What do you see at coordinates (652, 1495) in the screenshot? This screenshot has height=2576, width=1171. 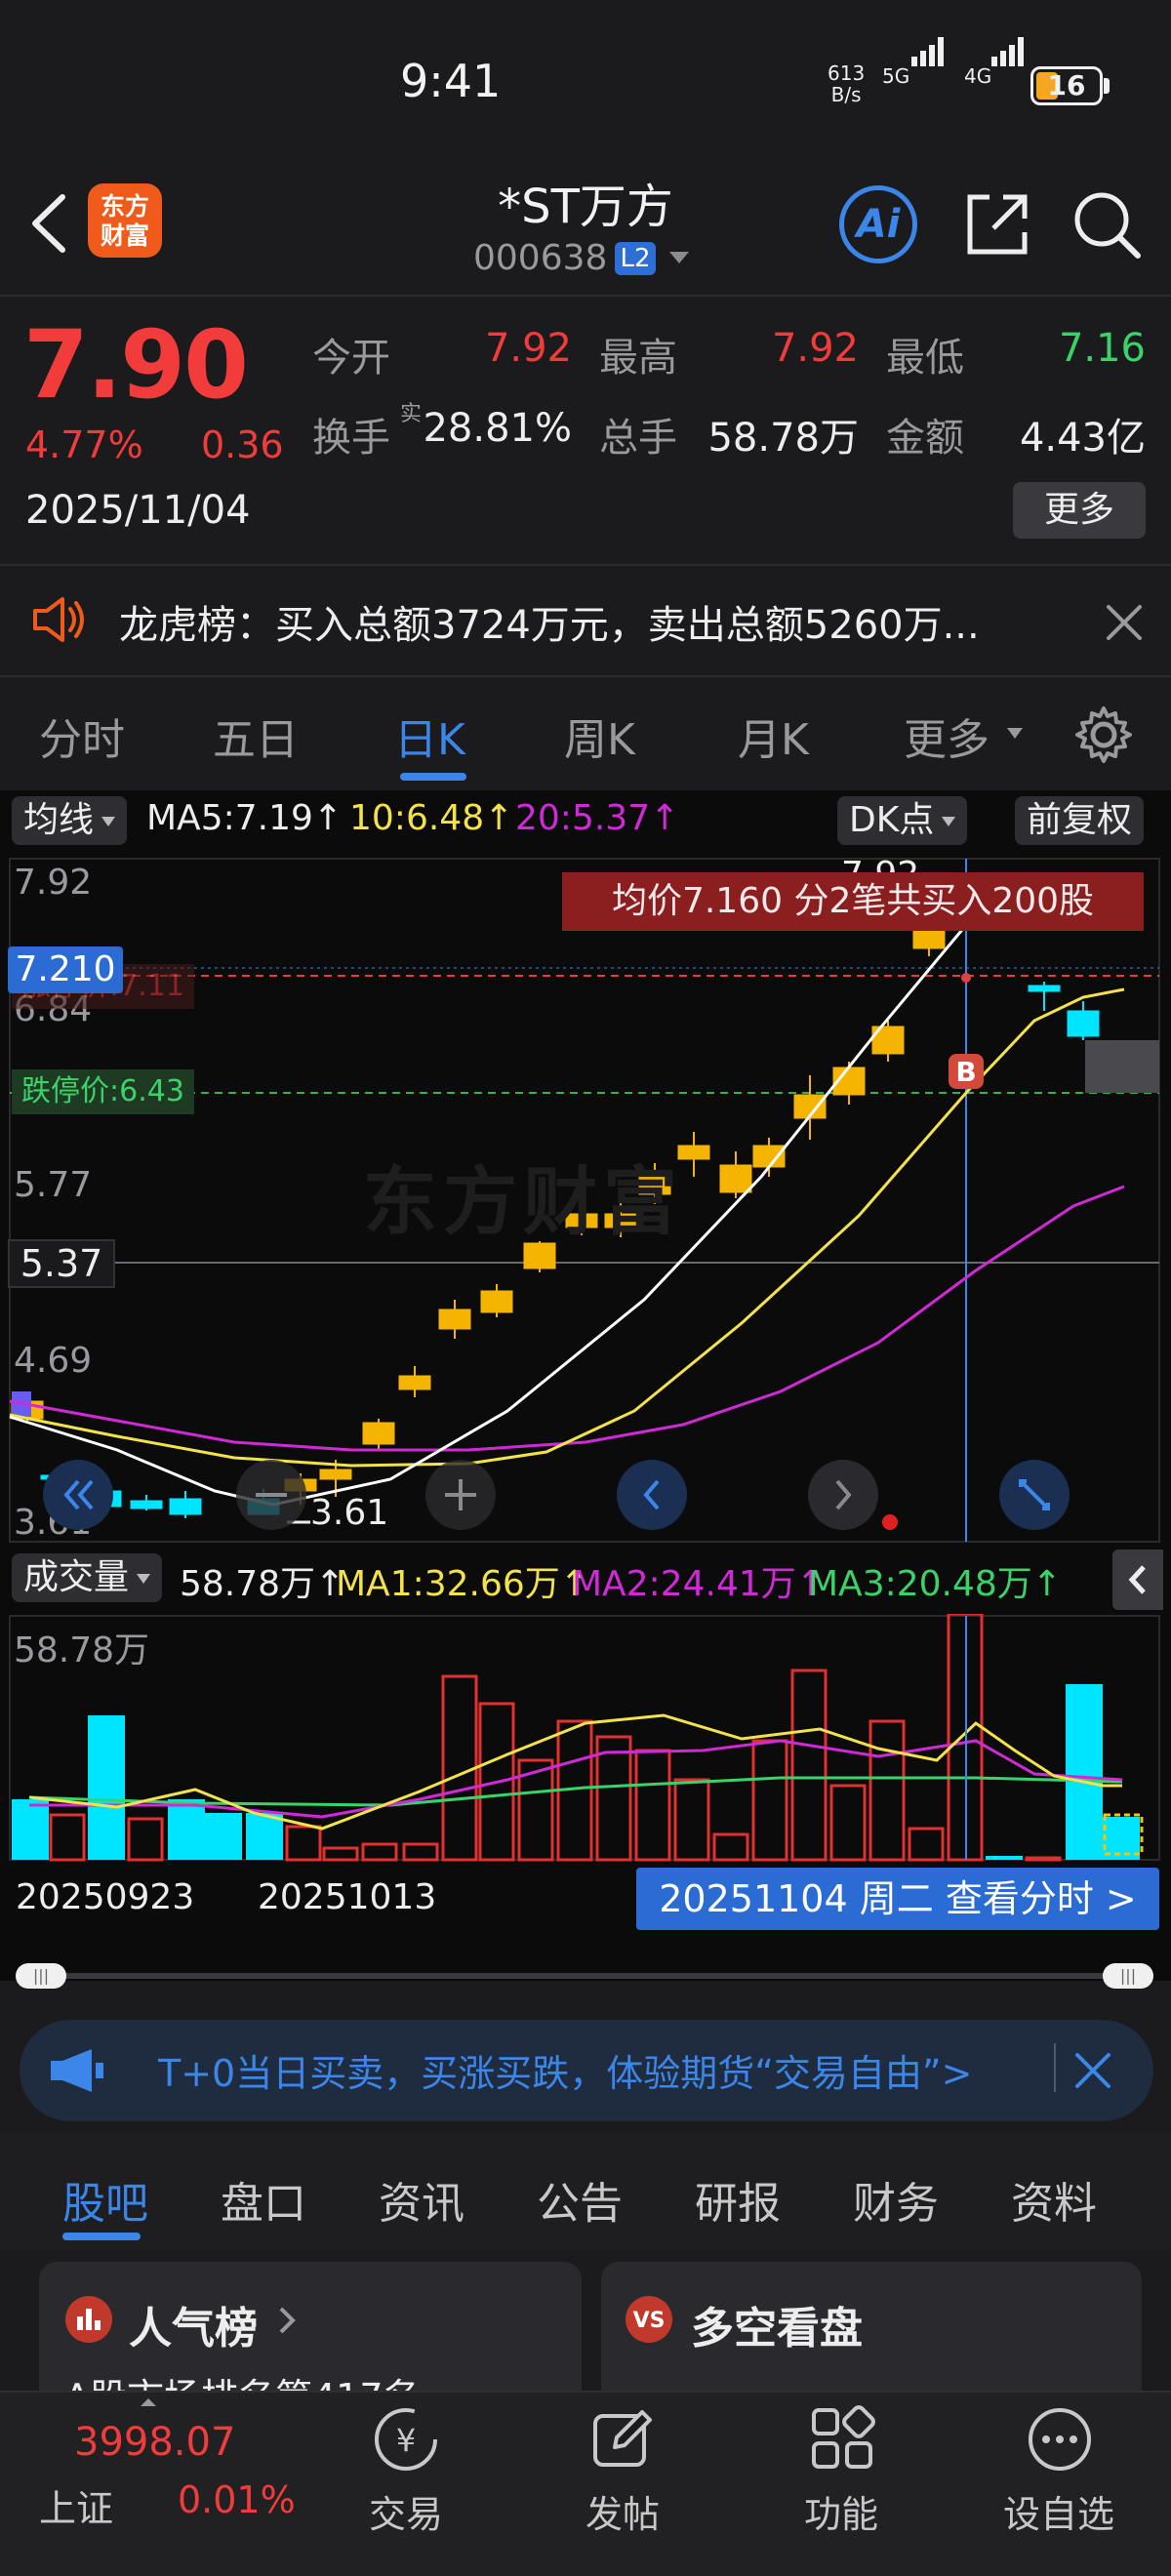 I see `scroll-left-icon` at bounding box center [652, 1495].